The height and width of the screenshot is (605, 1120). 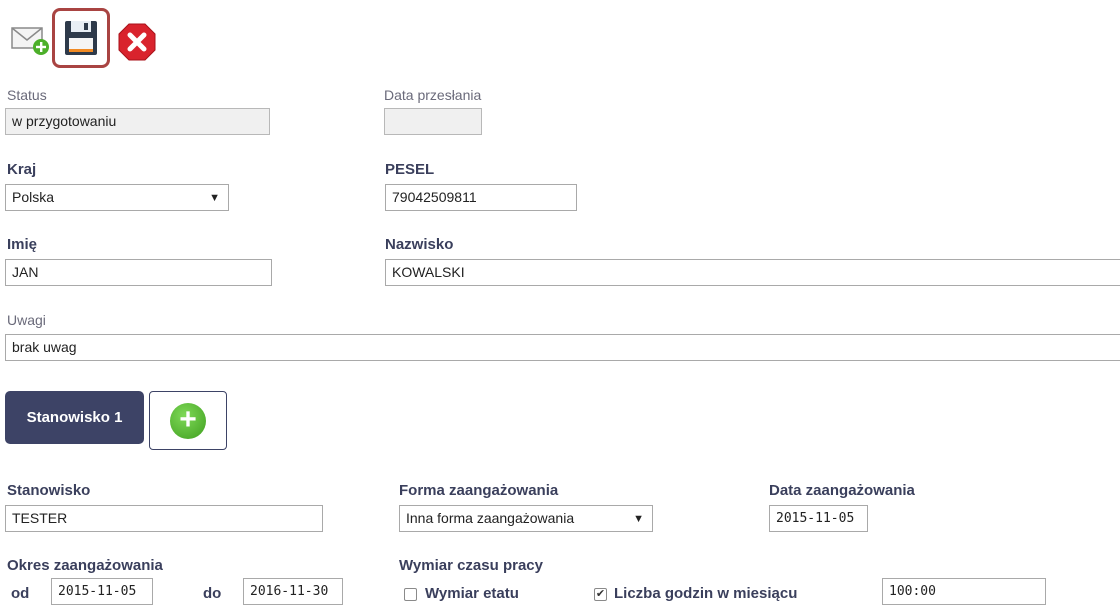 I want to click on forma-value: Inna forma zaangażowania, so click(x=490, y=518).